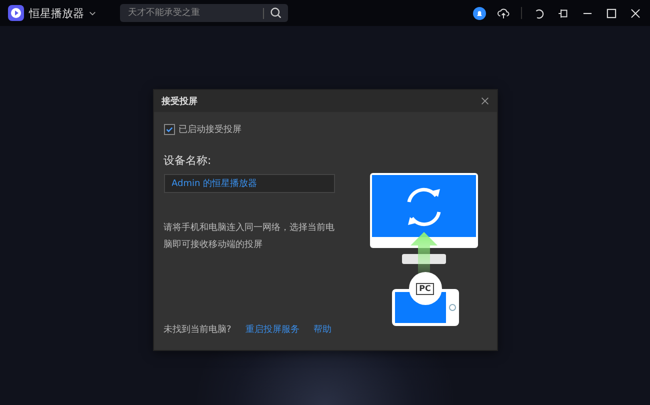 The image size is (650, 405). What do you see at coordinates (180, 101) in the screenshot?
I see `dialog-title: 接受投屏` at bounding box center [180, 101].